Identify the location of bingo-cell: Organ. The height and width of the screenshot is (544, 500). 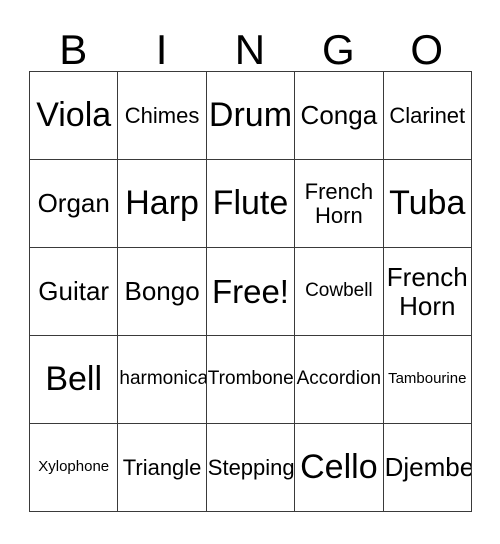
(74, 204).